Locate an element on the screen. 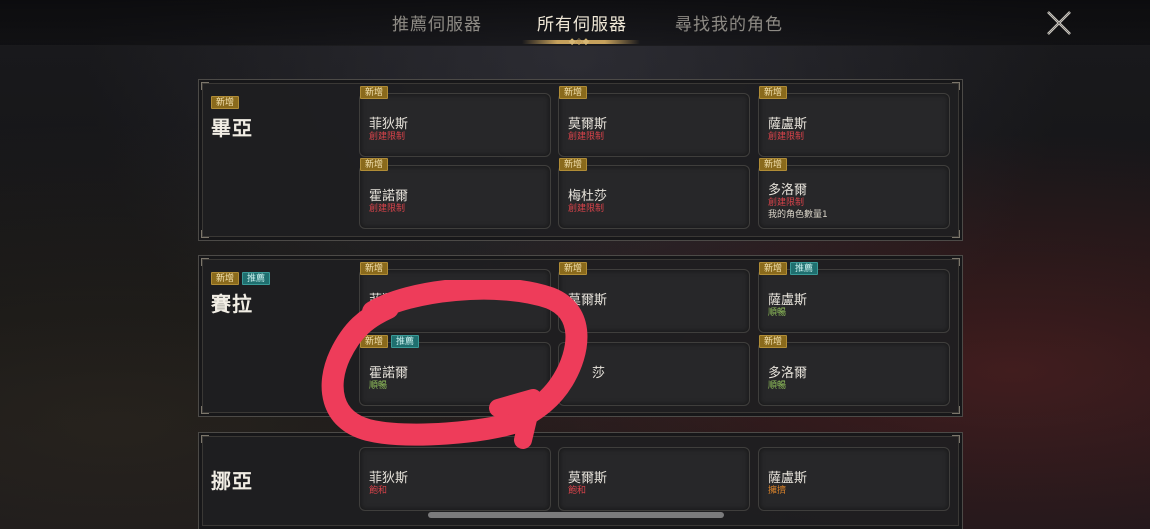 The image size is (1150, 529). server-name: 菲狄斯 is located at coordinates (389, 300).